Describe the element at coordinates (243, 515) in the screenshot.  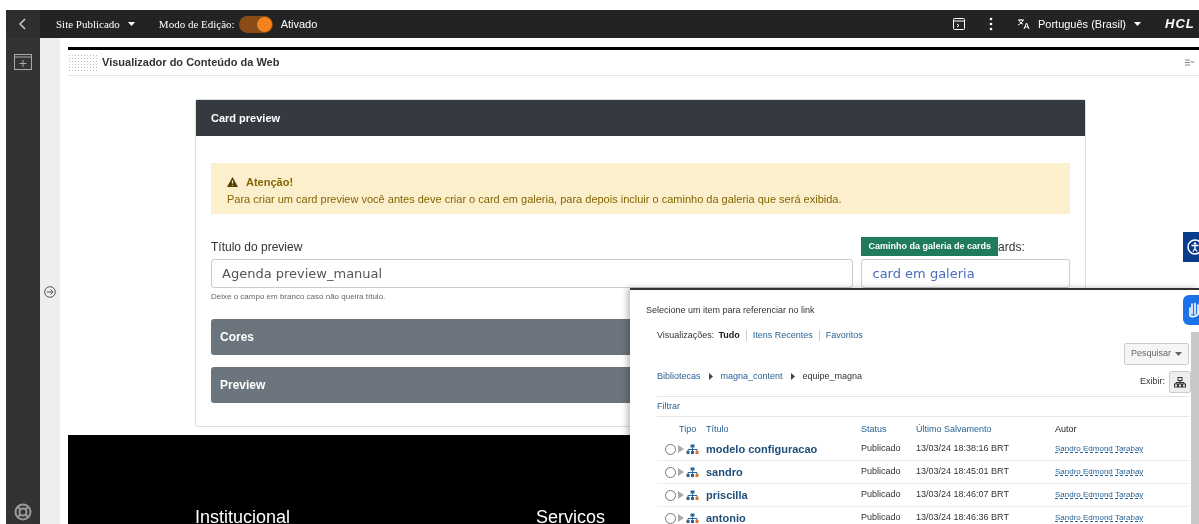
I see `footer-heading: Institucional` at that location.